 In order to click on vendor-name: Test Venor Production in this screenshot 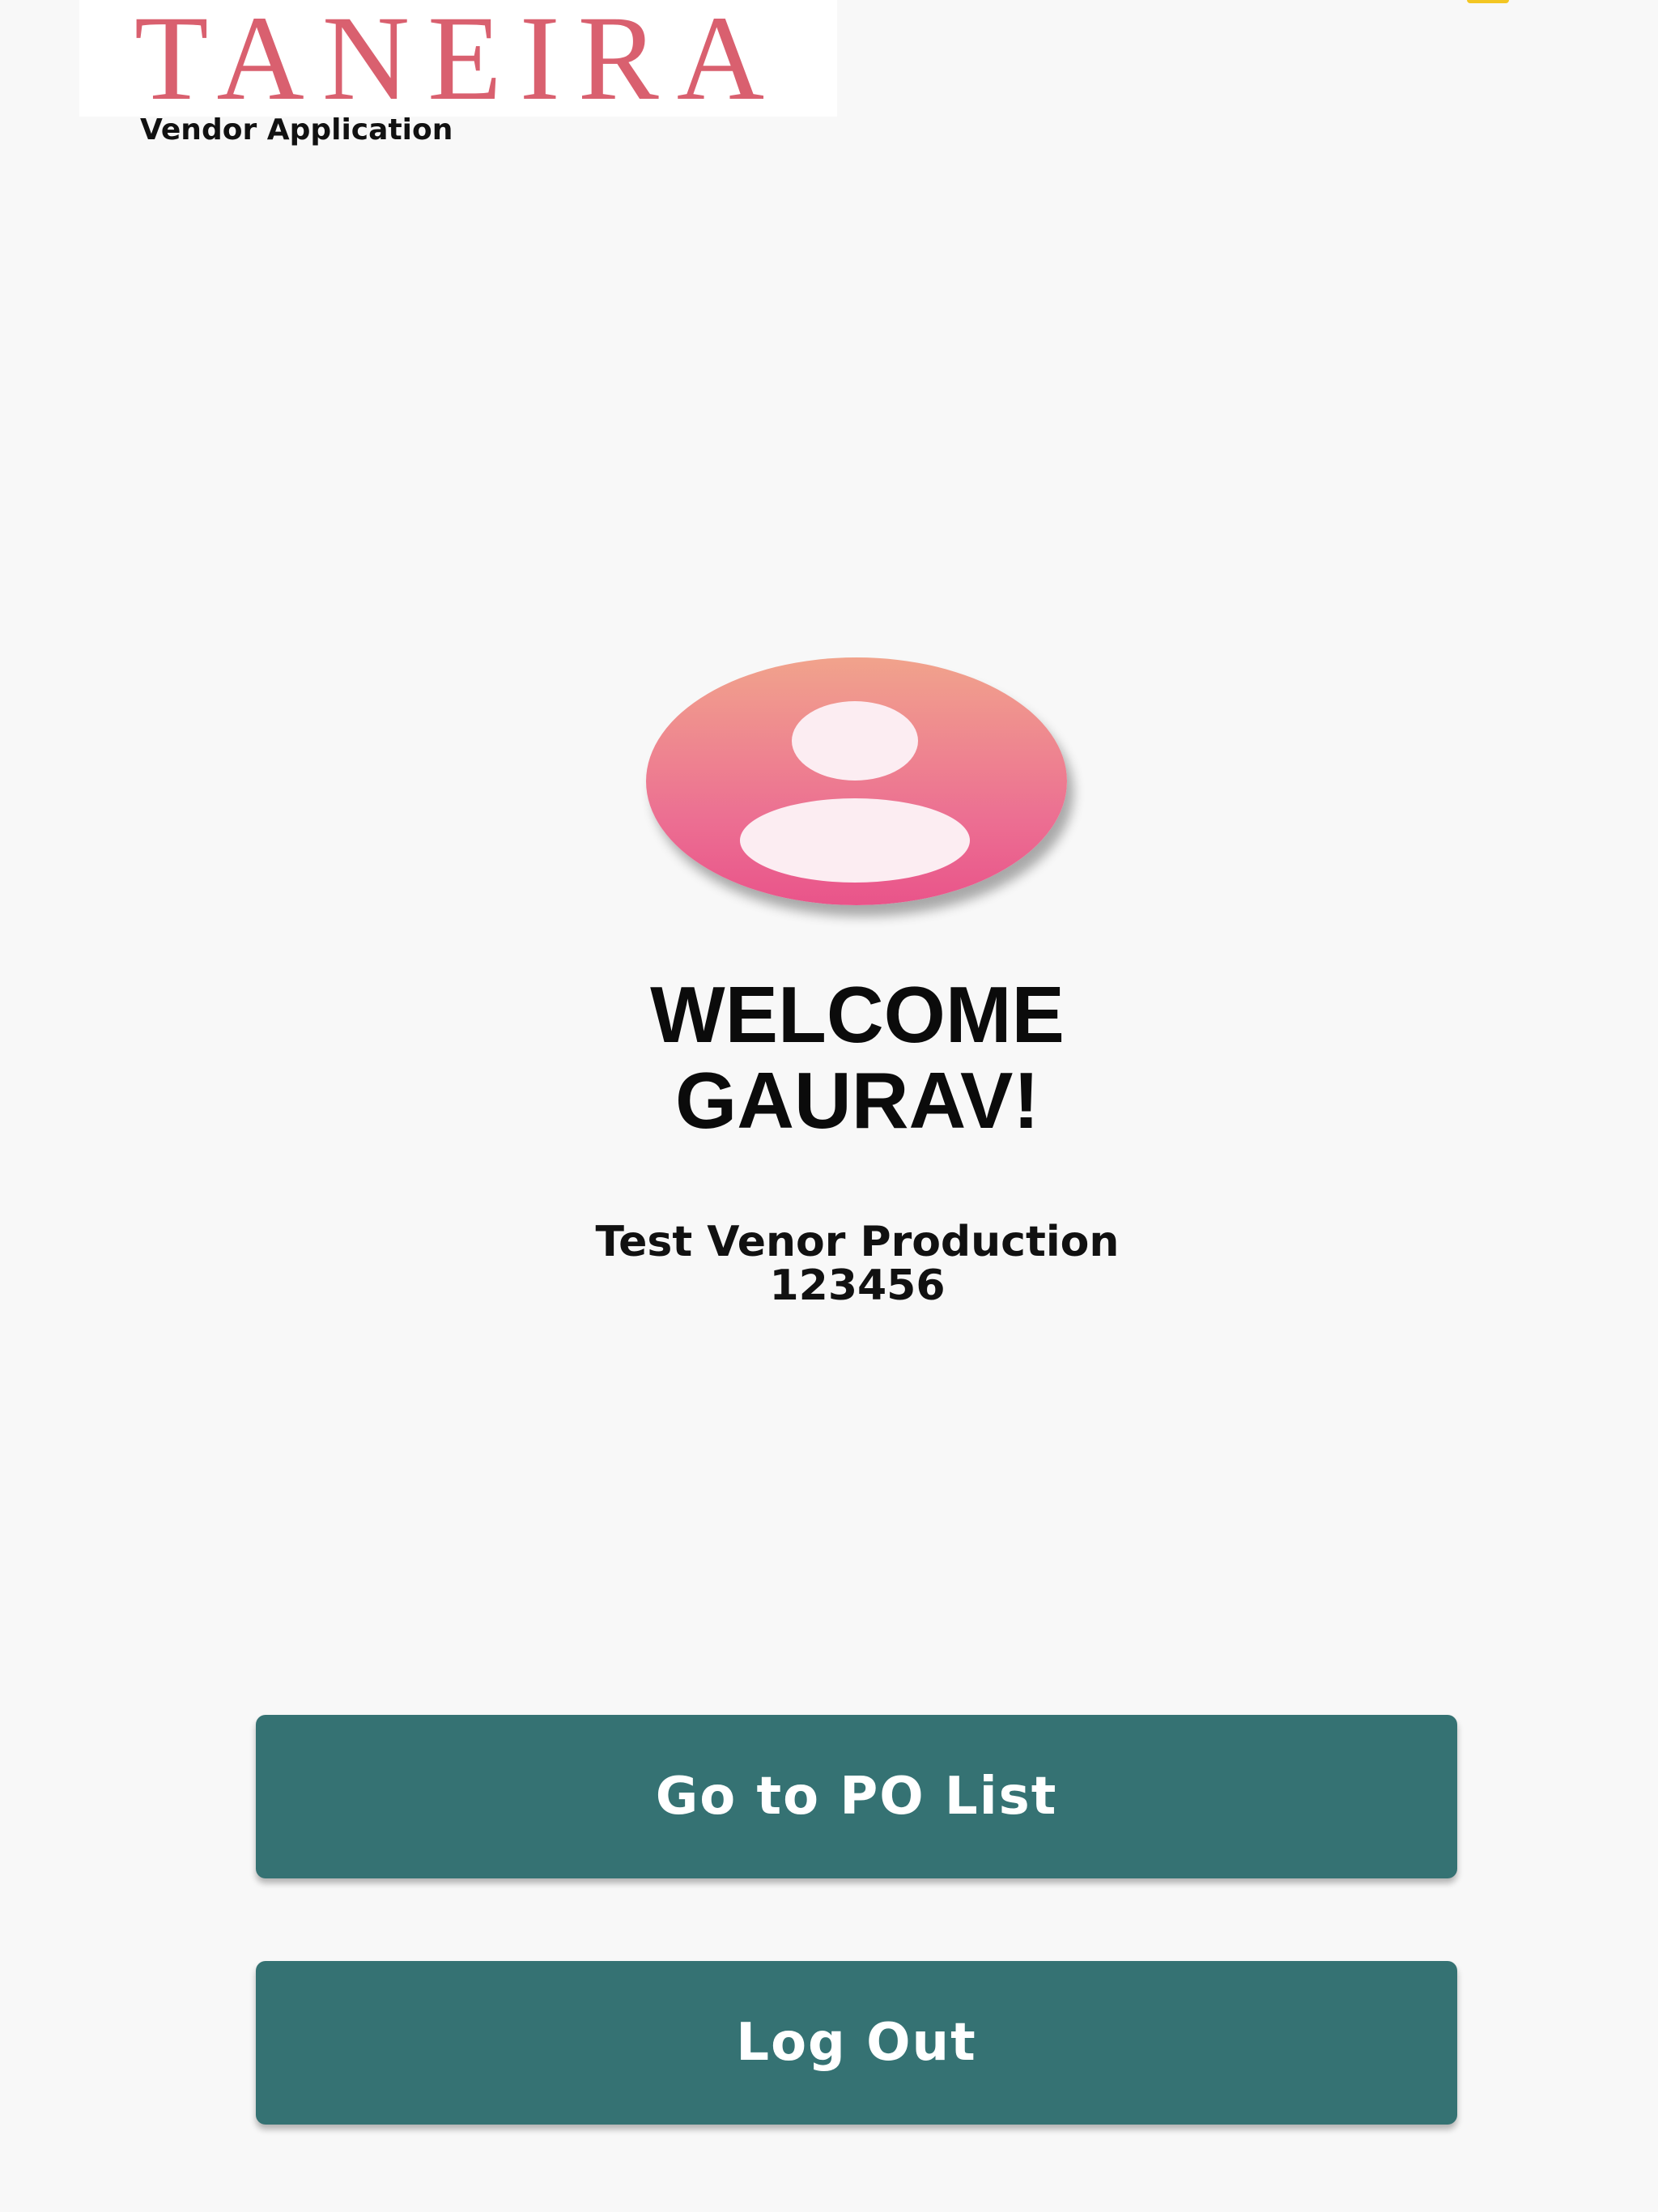, I will do `click(857, 1242)`.